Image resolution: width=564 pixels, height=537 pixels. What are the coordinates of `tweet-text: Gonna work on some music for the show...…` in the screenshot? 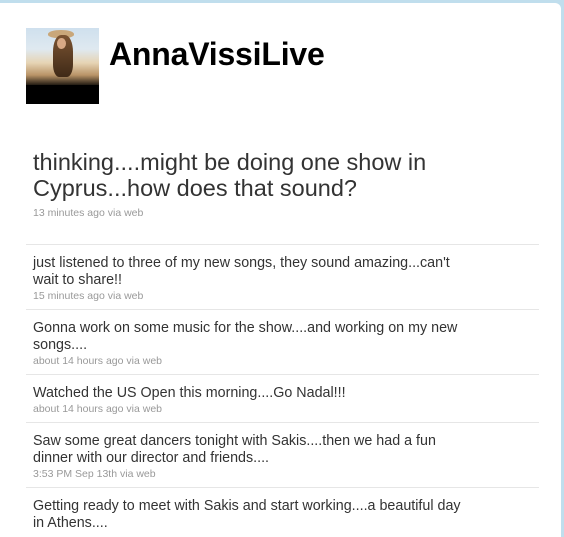 It's located at (245, 336).